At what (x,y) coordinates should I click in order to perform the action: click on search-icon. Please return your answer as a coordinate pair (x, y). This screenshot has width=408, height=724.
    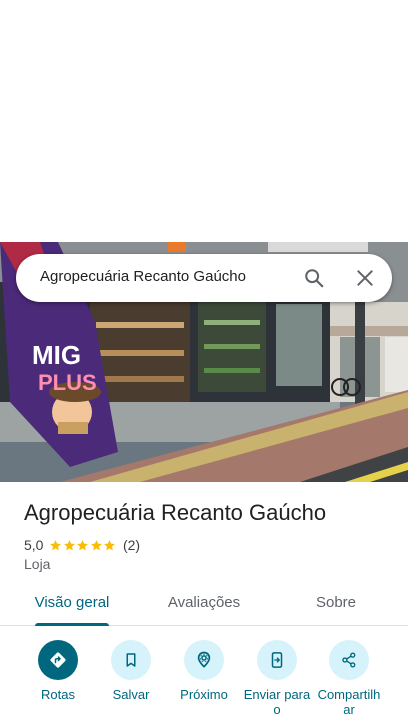
    Looking at the image, I should click on (314, 278).